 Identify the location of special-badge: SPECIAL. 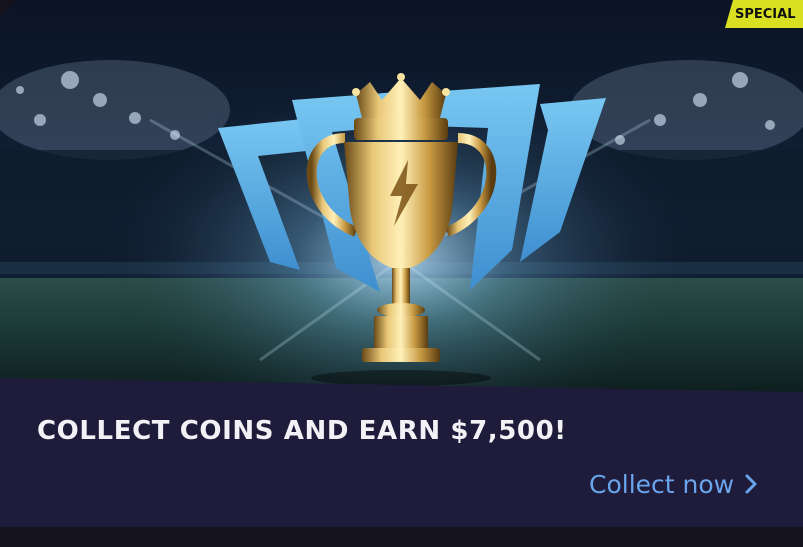
(764, 14).